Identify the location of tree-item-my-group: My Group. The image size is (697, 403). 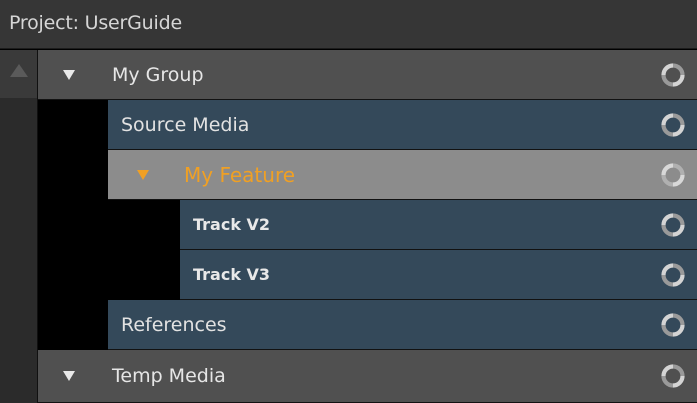
(367, 75).